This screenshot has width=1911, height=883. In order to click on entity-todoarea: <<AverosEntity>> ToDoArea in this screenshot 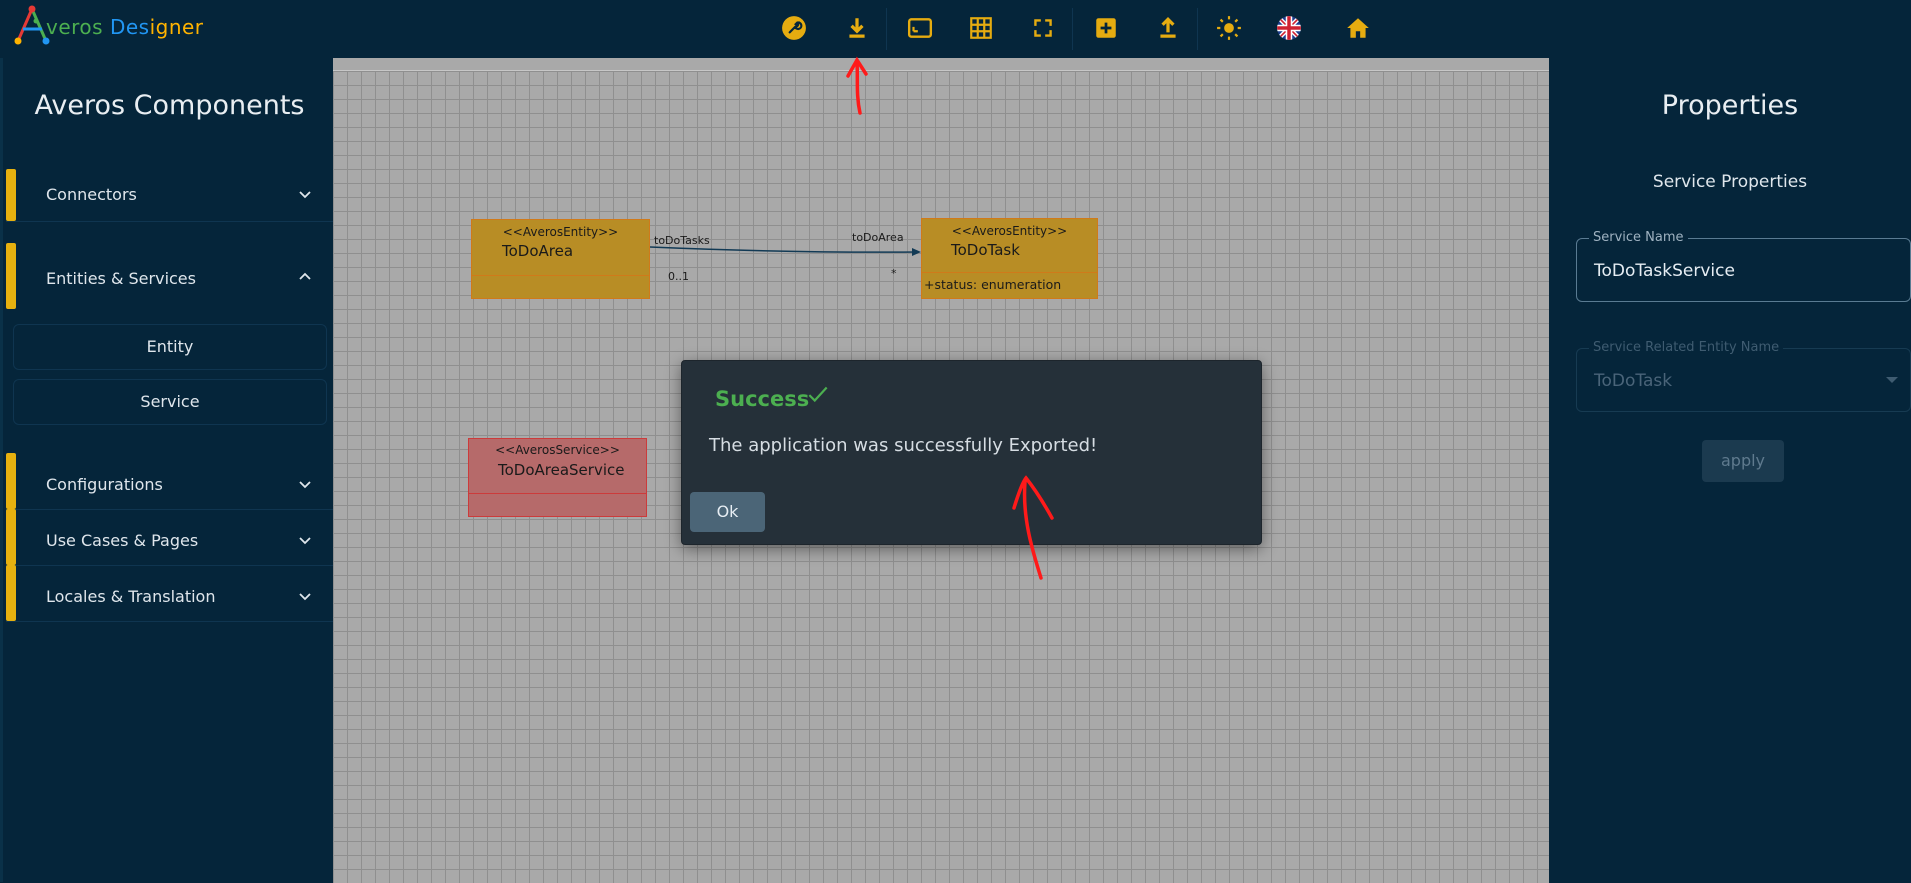, I will do `click(560, 259)`.